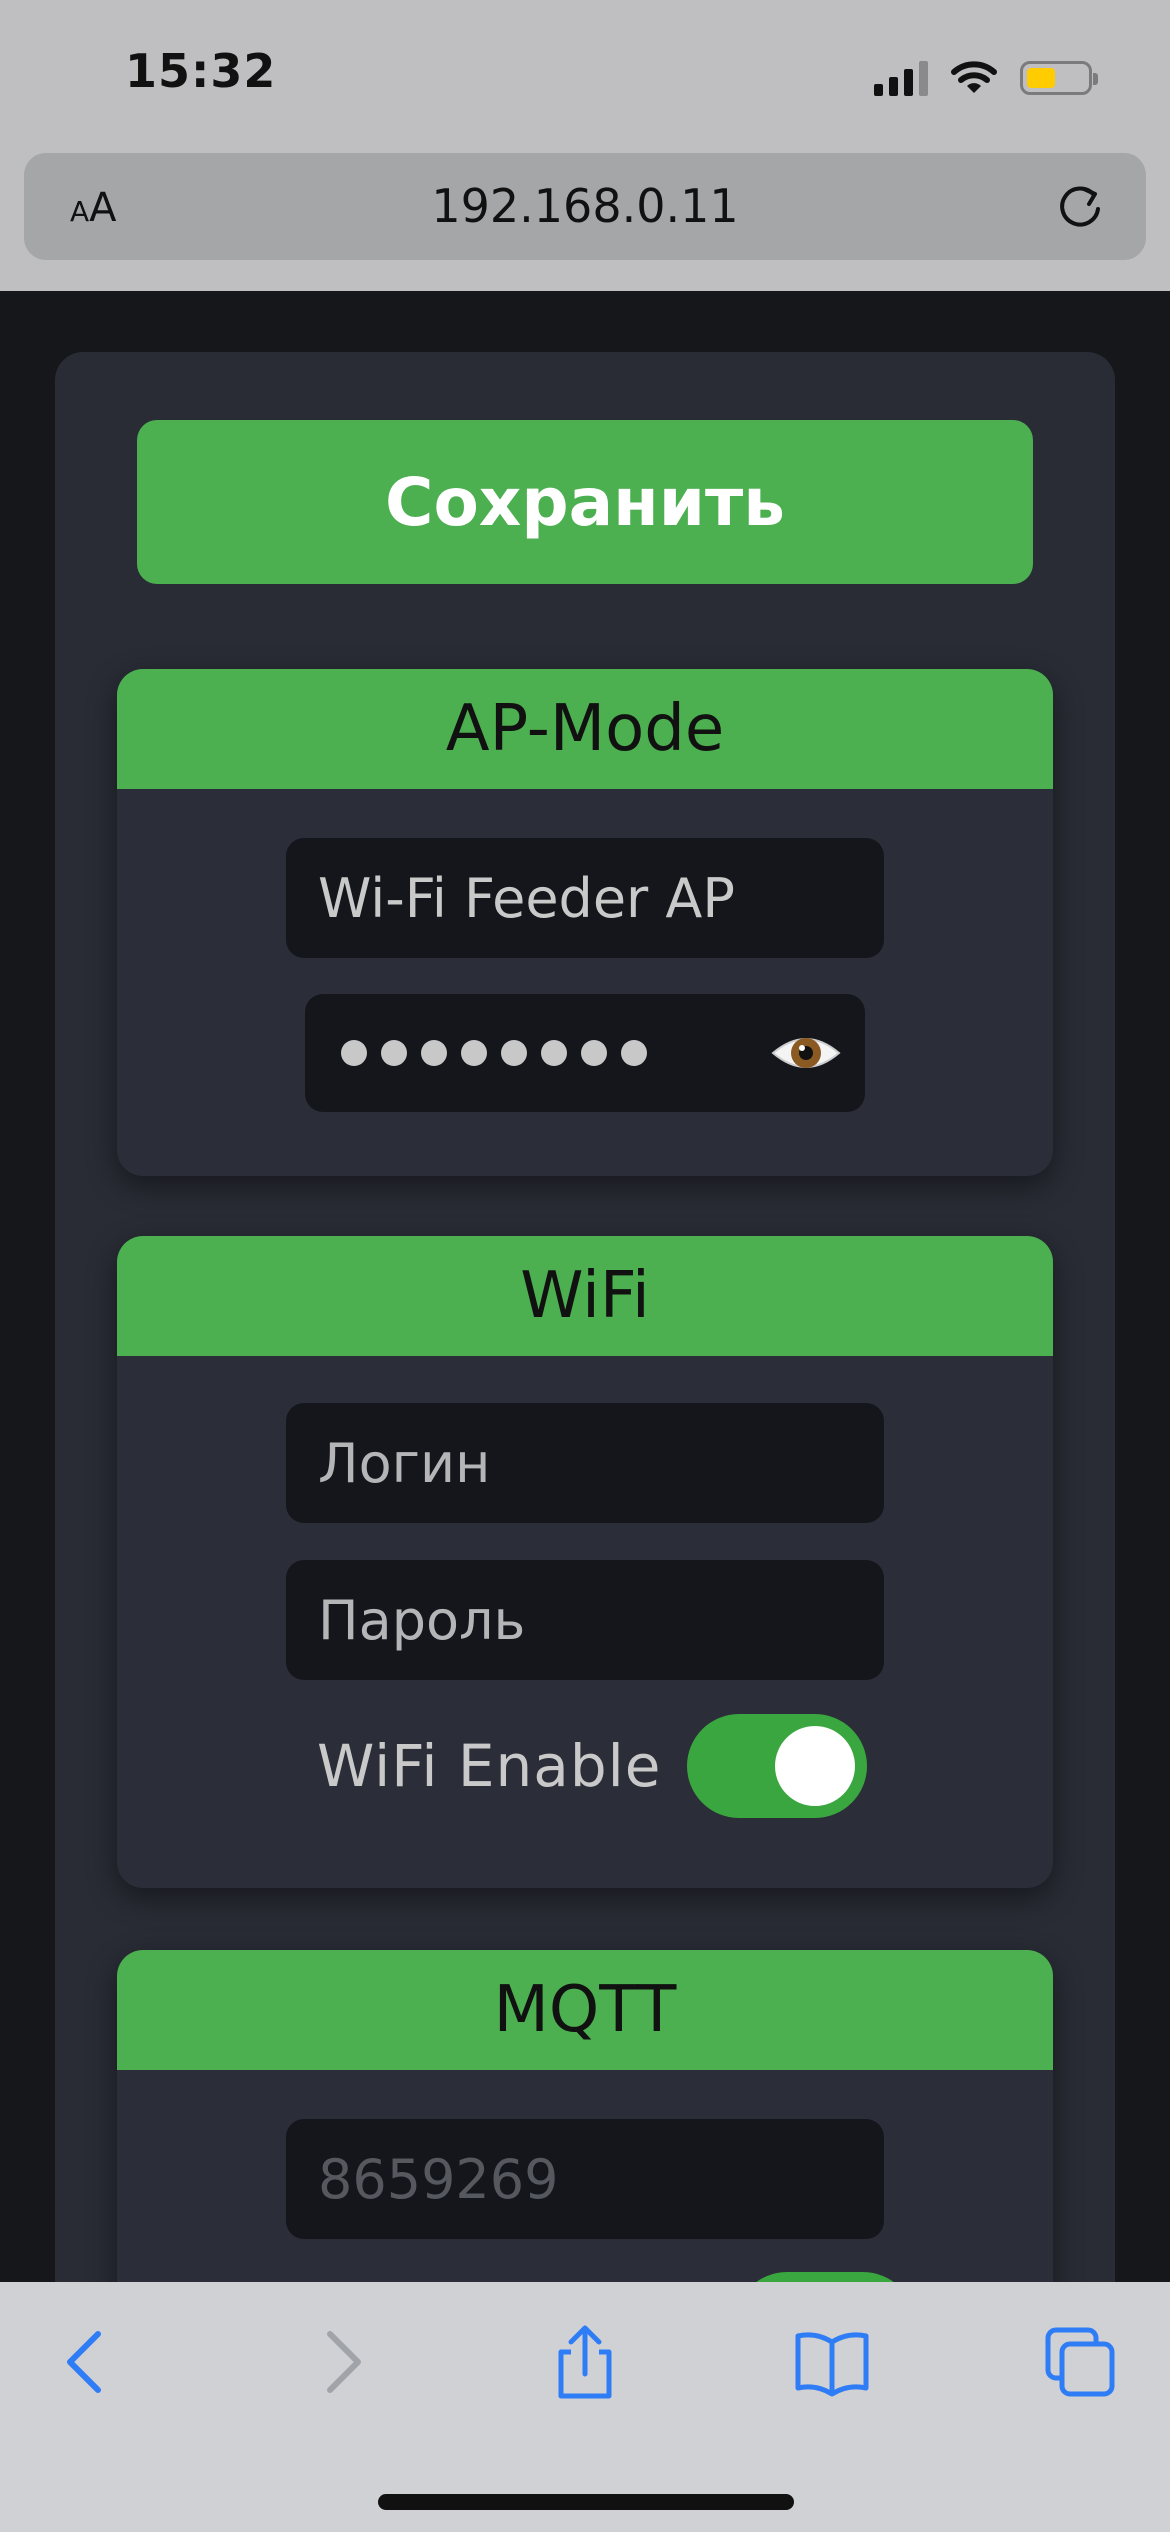 This screenshot has height=2532, width=1170. What do you see at coordinates (585, 145) in the screenshot?
I see `browser-top-chrome: 15:32 AA 192.168.0.11` at bounding box center [585, 145].